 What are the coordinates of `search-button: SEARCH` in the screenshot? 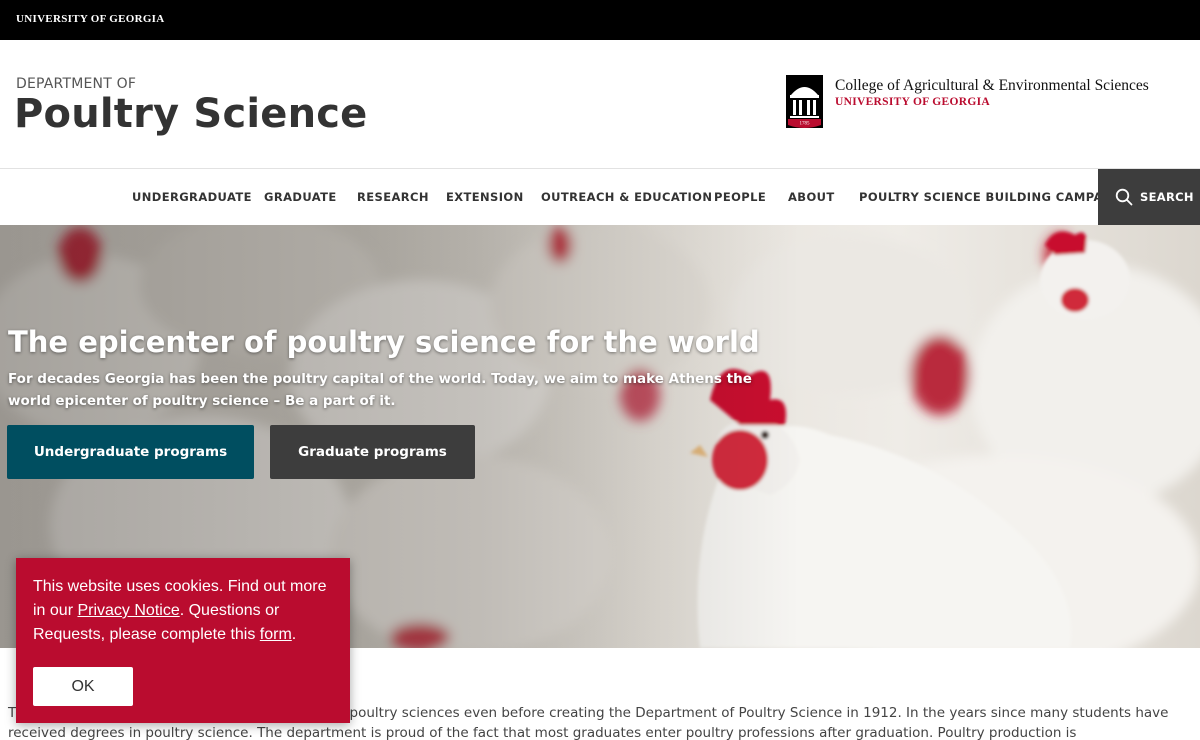 It's located at (1149, 197).